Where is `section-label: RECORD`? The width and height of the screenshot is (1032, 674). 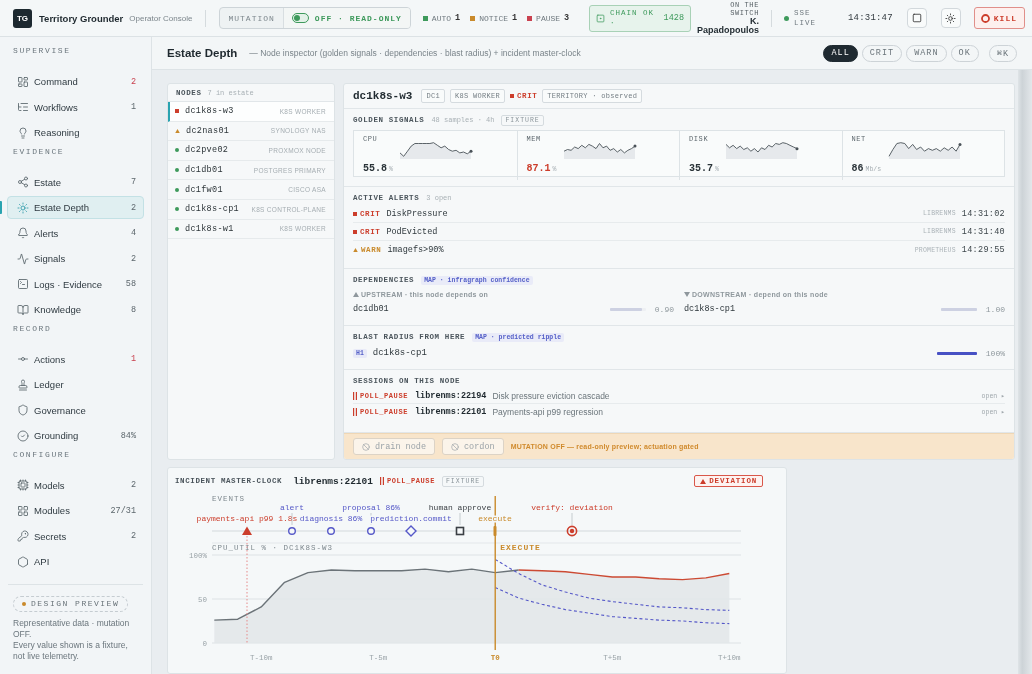
section-label: RECORD is located at coordinates (33, 329).